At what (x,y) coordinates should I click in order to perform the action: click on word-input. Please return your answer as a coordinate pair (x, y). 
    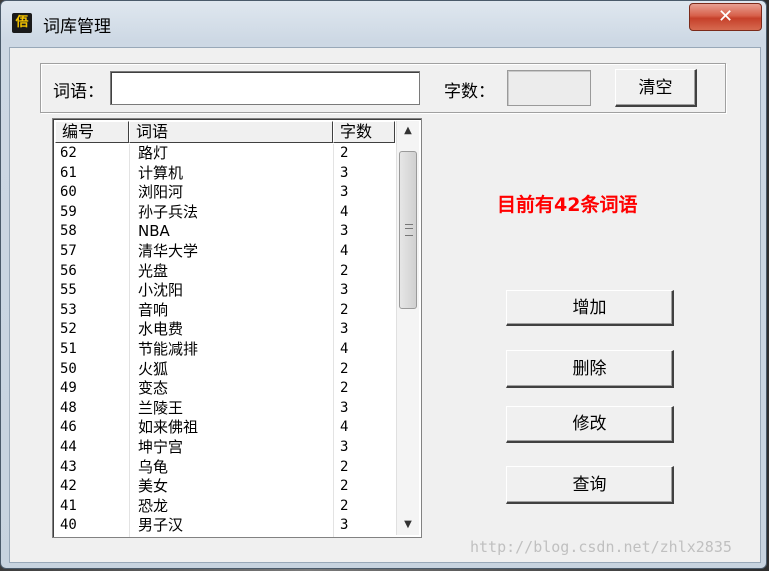
    Looking at the image, I should click on (265, 88).